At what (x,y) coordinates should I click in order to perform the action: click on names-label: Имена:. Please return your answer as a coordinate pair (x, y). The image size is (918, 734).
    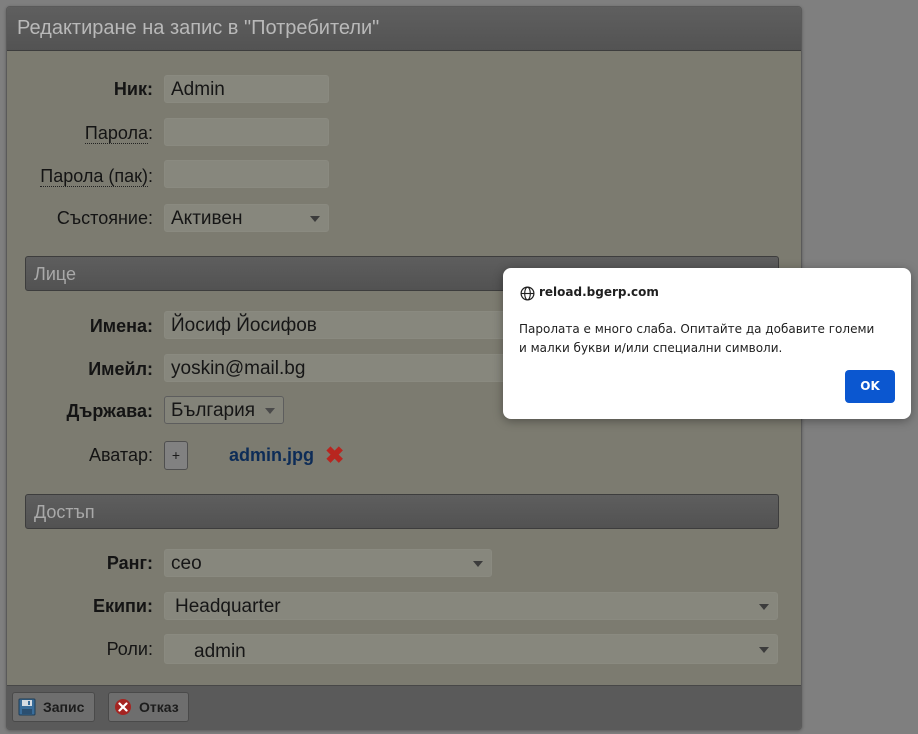
    Looking at the image, I should click on (121, 326).